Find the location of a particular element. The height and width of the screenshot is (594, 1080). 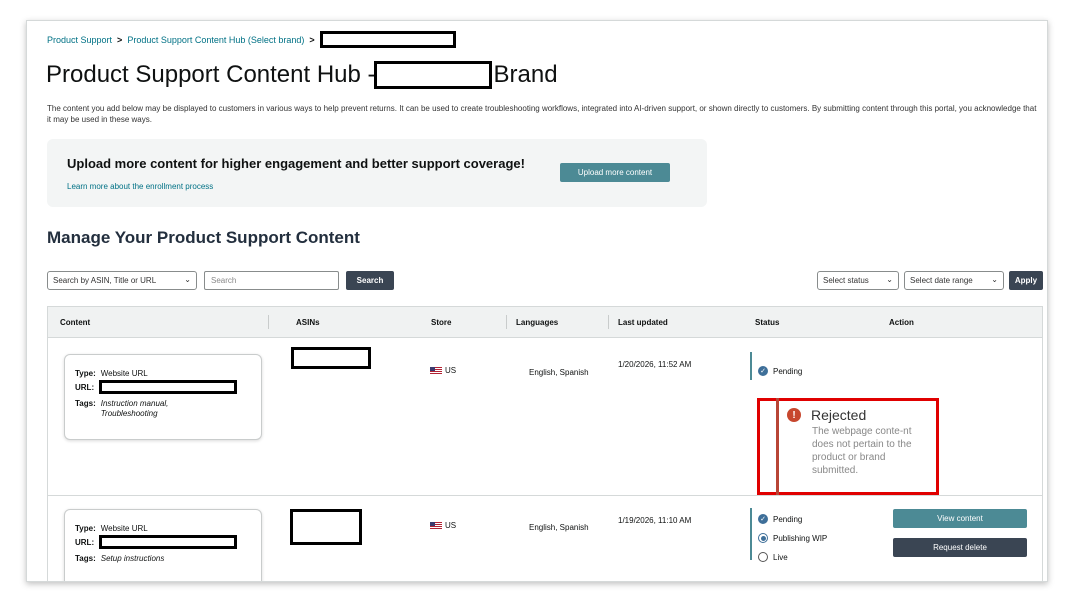

status-rejected: ! Rejected is located at coordinates (826, 415).